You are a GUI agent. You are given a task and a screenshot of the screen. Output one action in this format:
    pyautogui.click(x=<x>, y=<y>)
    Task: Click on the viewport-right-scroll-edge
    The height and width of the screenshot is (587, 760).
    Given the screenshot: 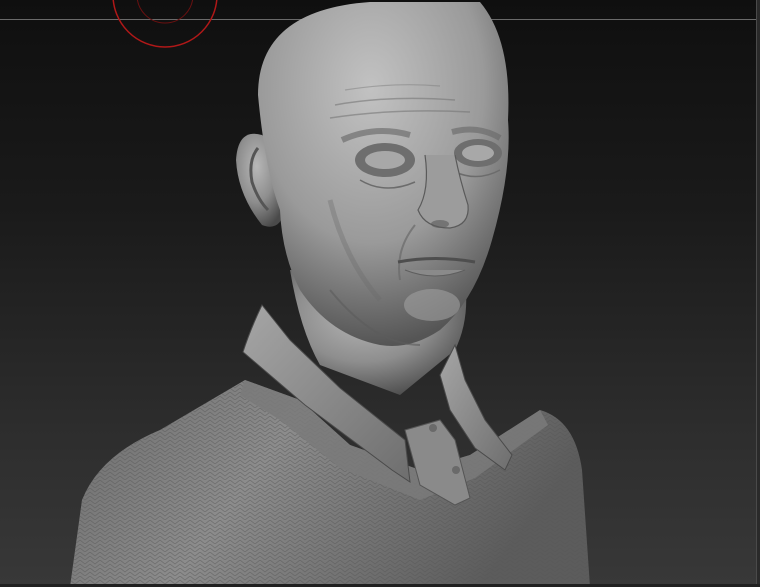 What is the action you would take?
    pyautogui.click(x=758, y=293)
    